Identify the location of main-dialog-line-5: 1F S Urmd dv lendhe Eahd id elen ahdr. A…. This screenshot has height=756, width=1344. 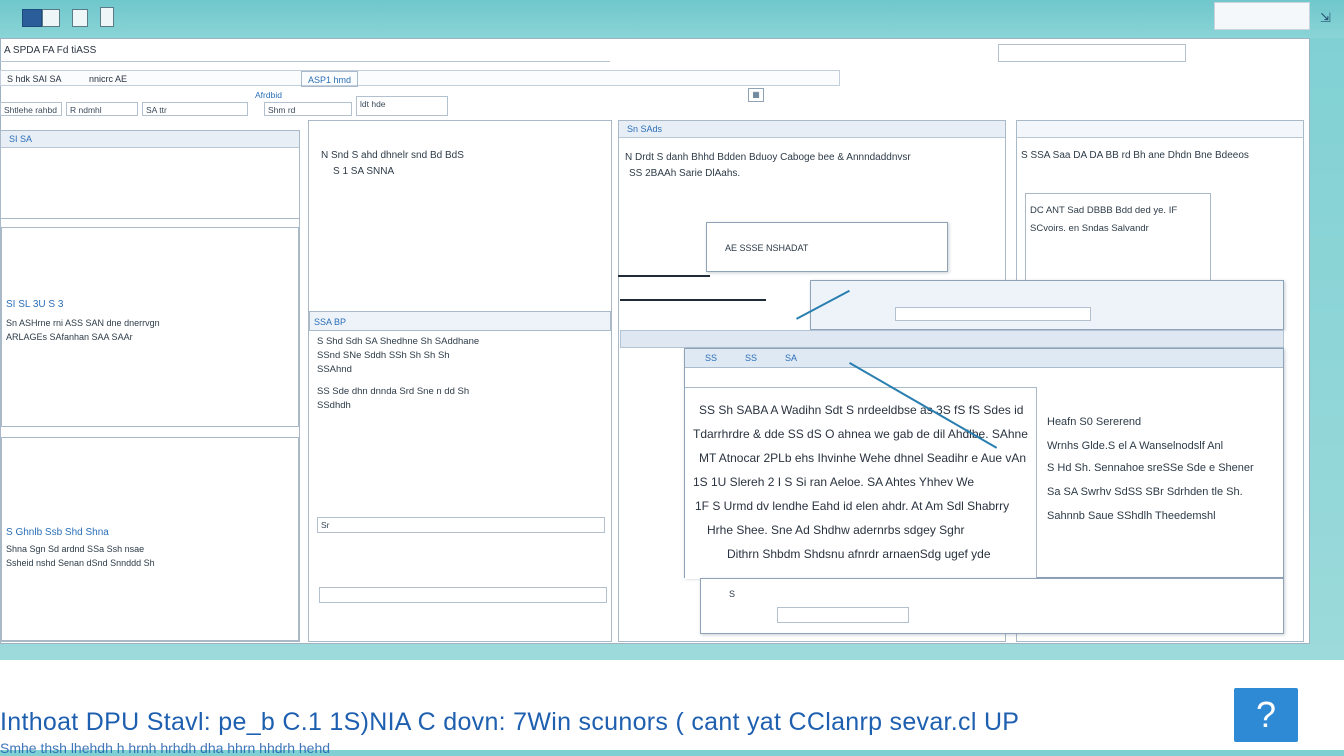
(852, 506).